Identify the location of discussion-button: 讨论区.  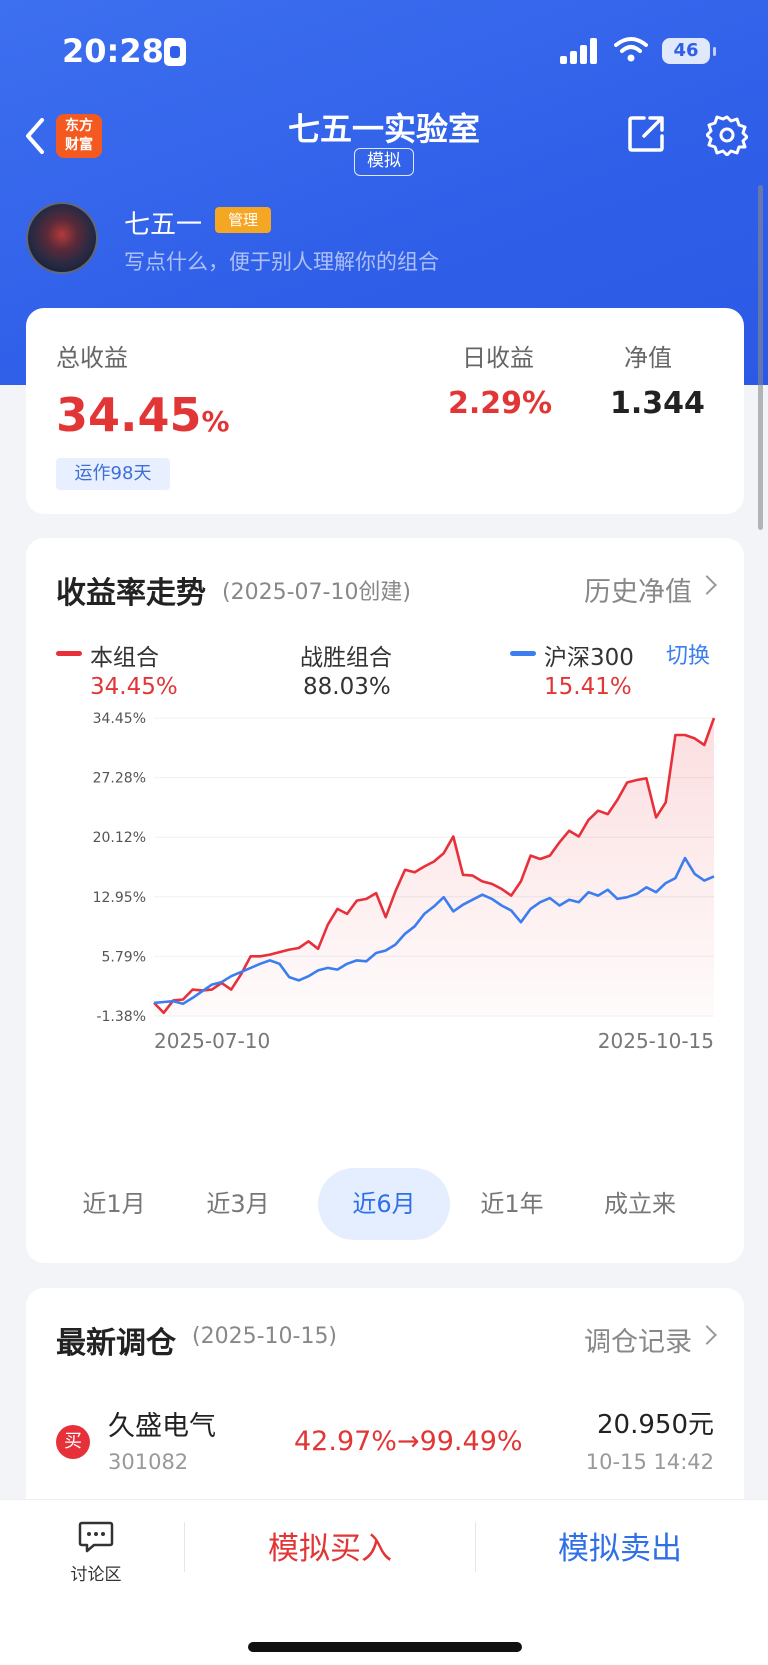
(96, 1552).